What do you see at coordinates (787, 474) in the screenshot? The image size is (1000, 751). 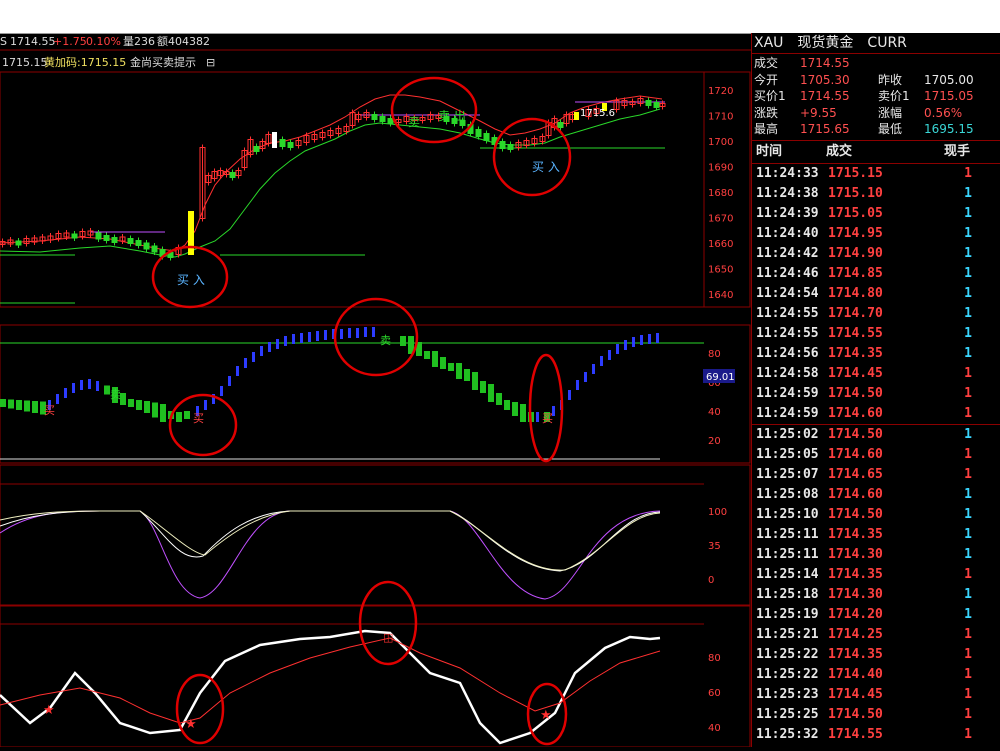 I see `tick-time: 11:25:07` at bounding box center [787, 474].